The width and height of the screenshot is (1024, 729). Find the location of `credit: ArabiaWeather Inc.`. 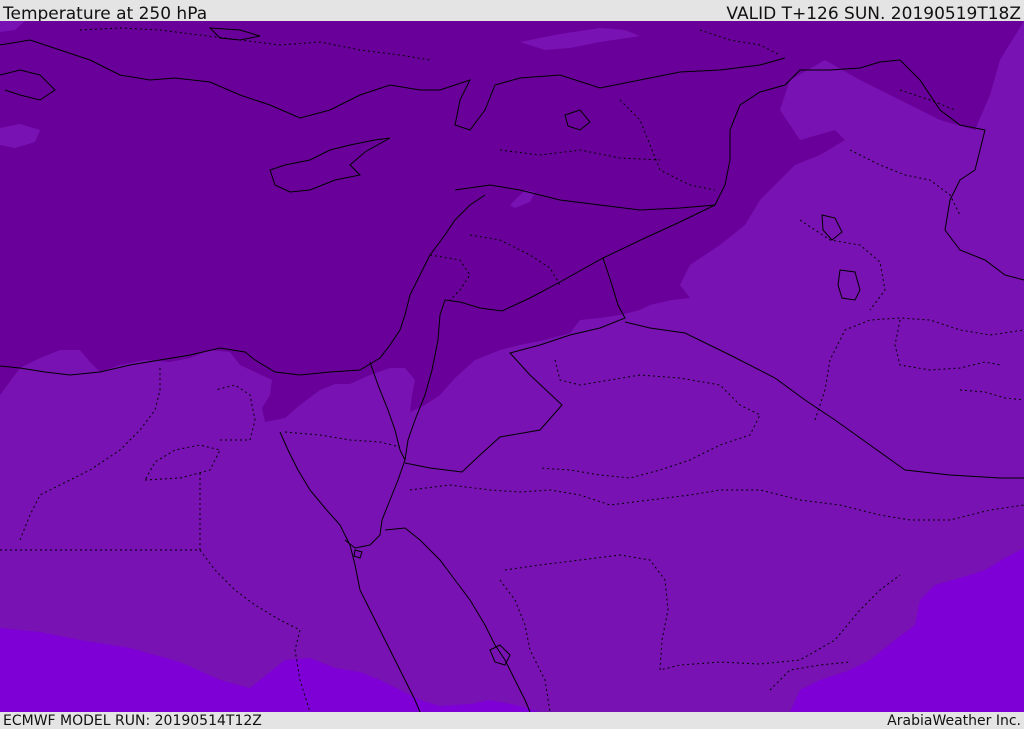

credit: ArabiaWeather Inc. is located at coordinates (954, 721).